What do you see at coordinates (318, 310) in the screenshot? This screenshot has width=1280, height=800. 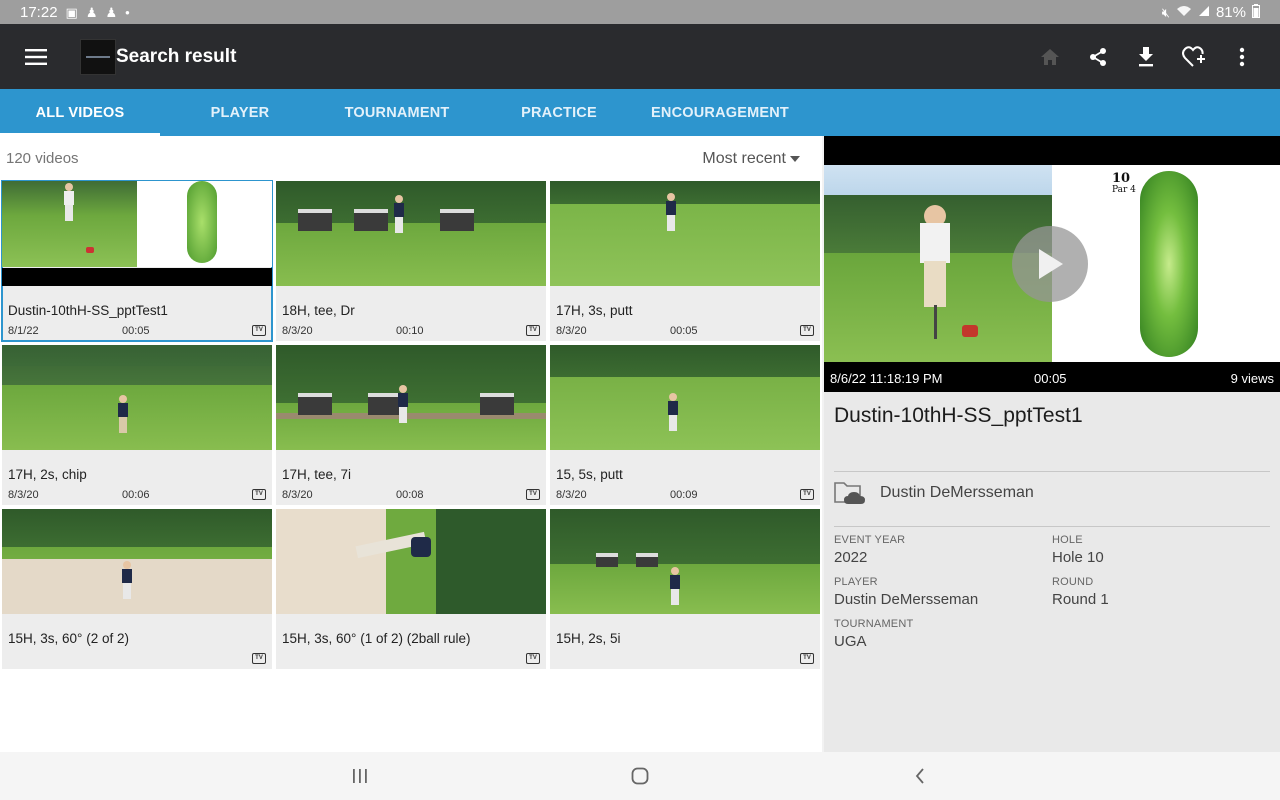 I see `video-title: 18H, tee, Dr` at bounding box center [318, 310].